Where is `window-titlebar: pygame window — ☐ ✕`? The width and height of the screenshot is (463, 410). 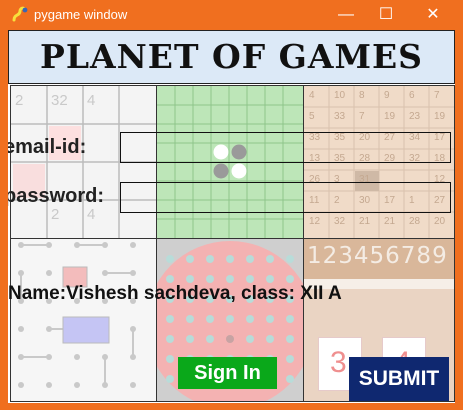
window-titlebar: pygame window — ☐ ✕ is located at coordinates (231, 15).